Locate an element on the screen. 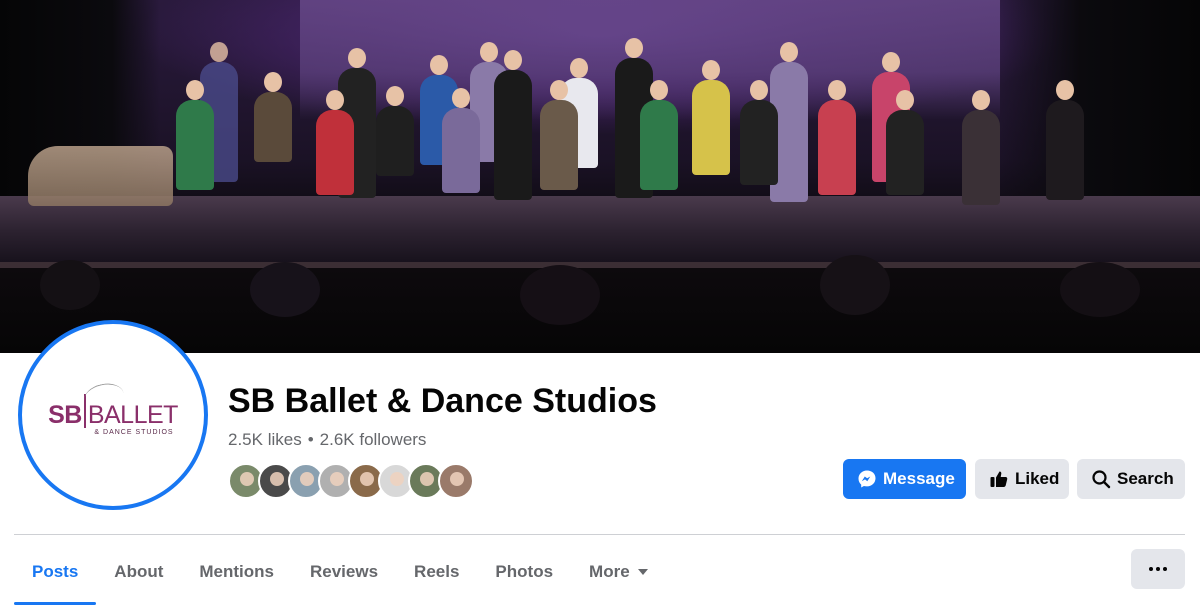 The width and height of the screenshot is (1200, 607). tab-label: Posts is located at coordinates (55, 571).